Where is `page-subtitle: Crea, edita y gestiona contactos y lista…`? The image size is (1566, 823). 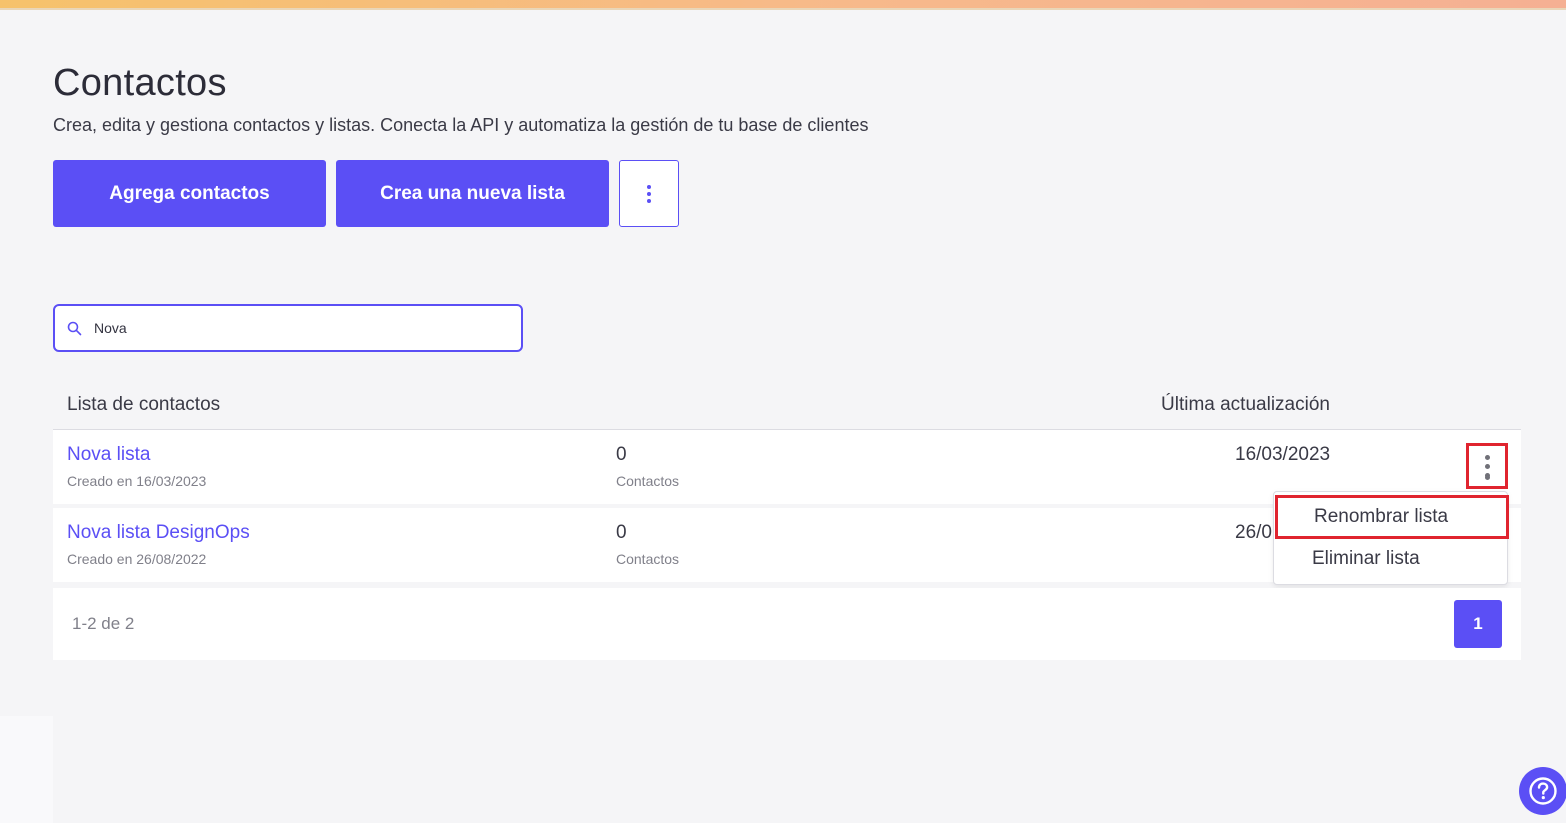 page-subtitle: Crea, edita y gestiona contactos y lista… is located at coordinates (461, 125).